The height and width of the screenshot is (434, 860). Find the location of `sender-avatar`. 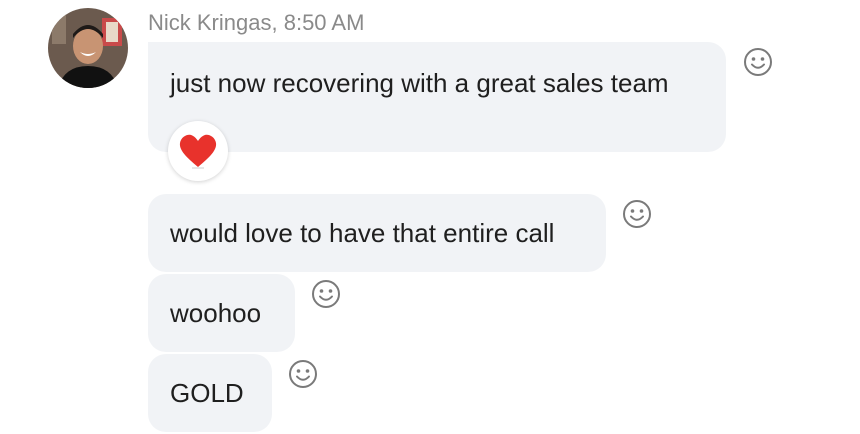

sender-avatar is located at coordinates (88, 48).